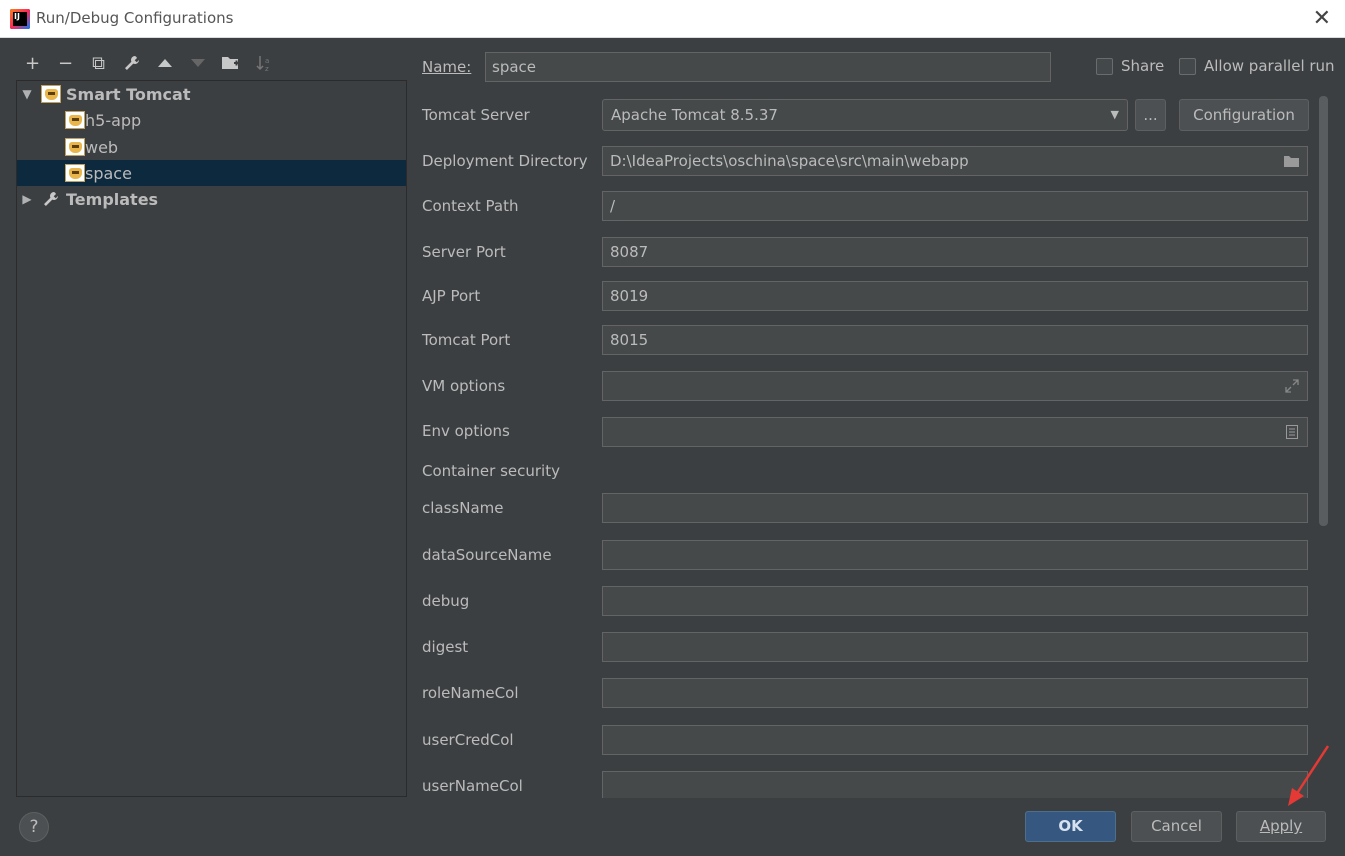  What do you see at coordinates (865, 115) in the screenshot?
I see `tomcat-server-select: Apache Tomcat 8.5.37 ▼` at bounding box center [865, 115].